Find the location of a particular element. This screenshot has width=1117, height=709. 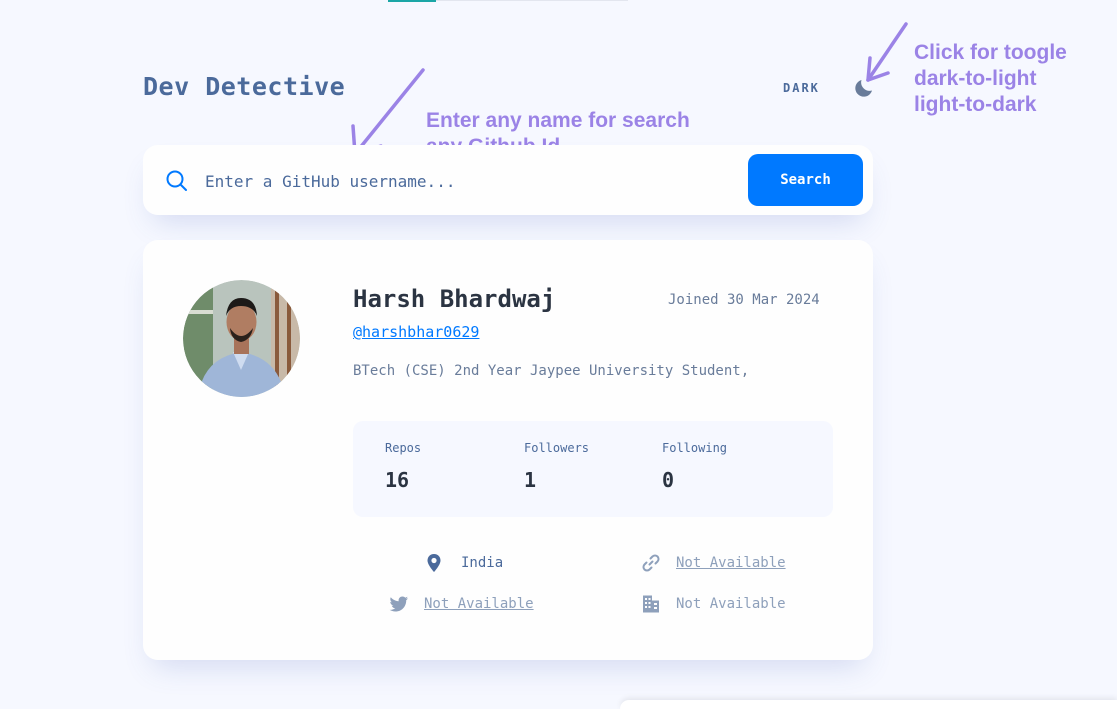

search-button: Search is located at coordinates (805, 180).